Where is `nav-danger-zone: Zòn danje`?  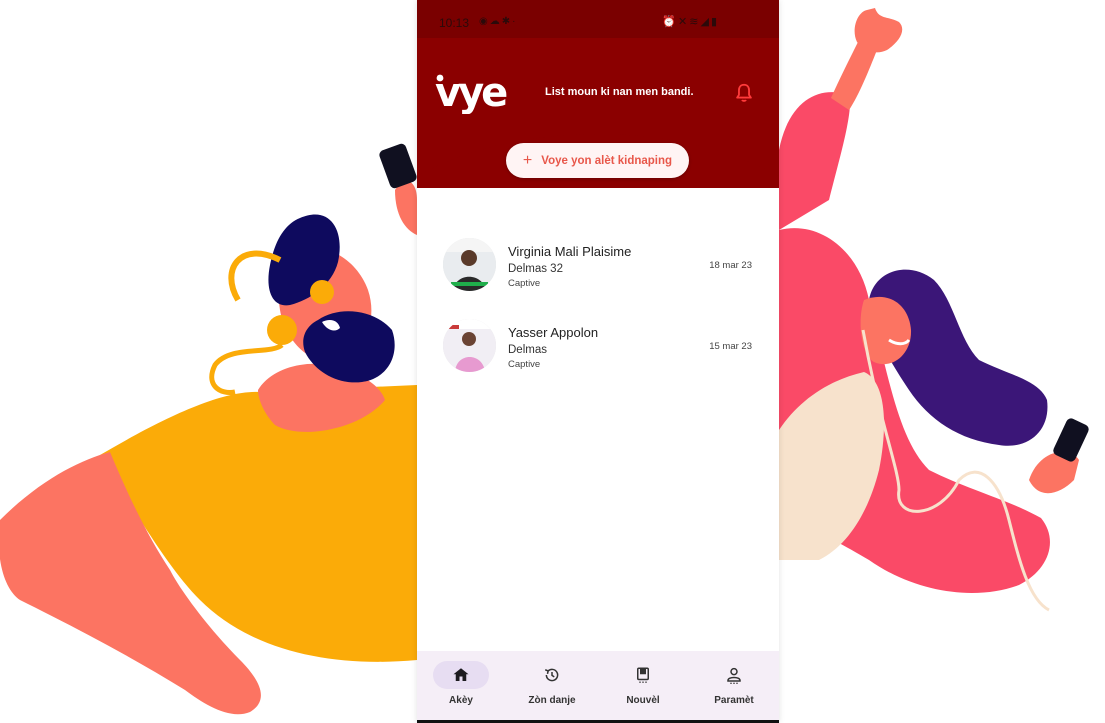
nav-danger-zone: Zòn danje is located at coordinates (552, 683).